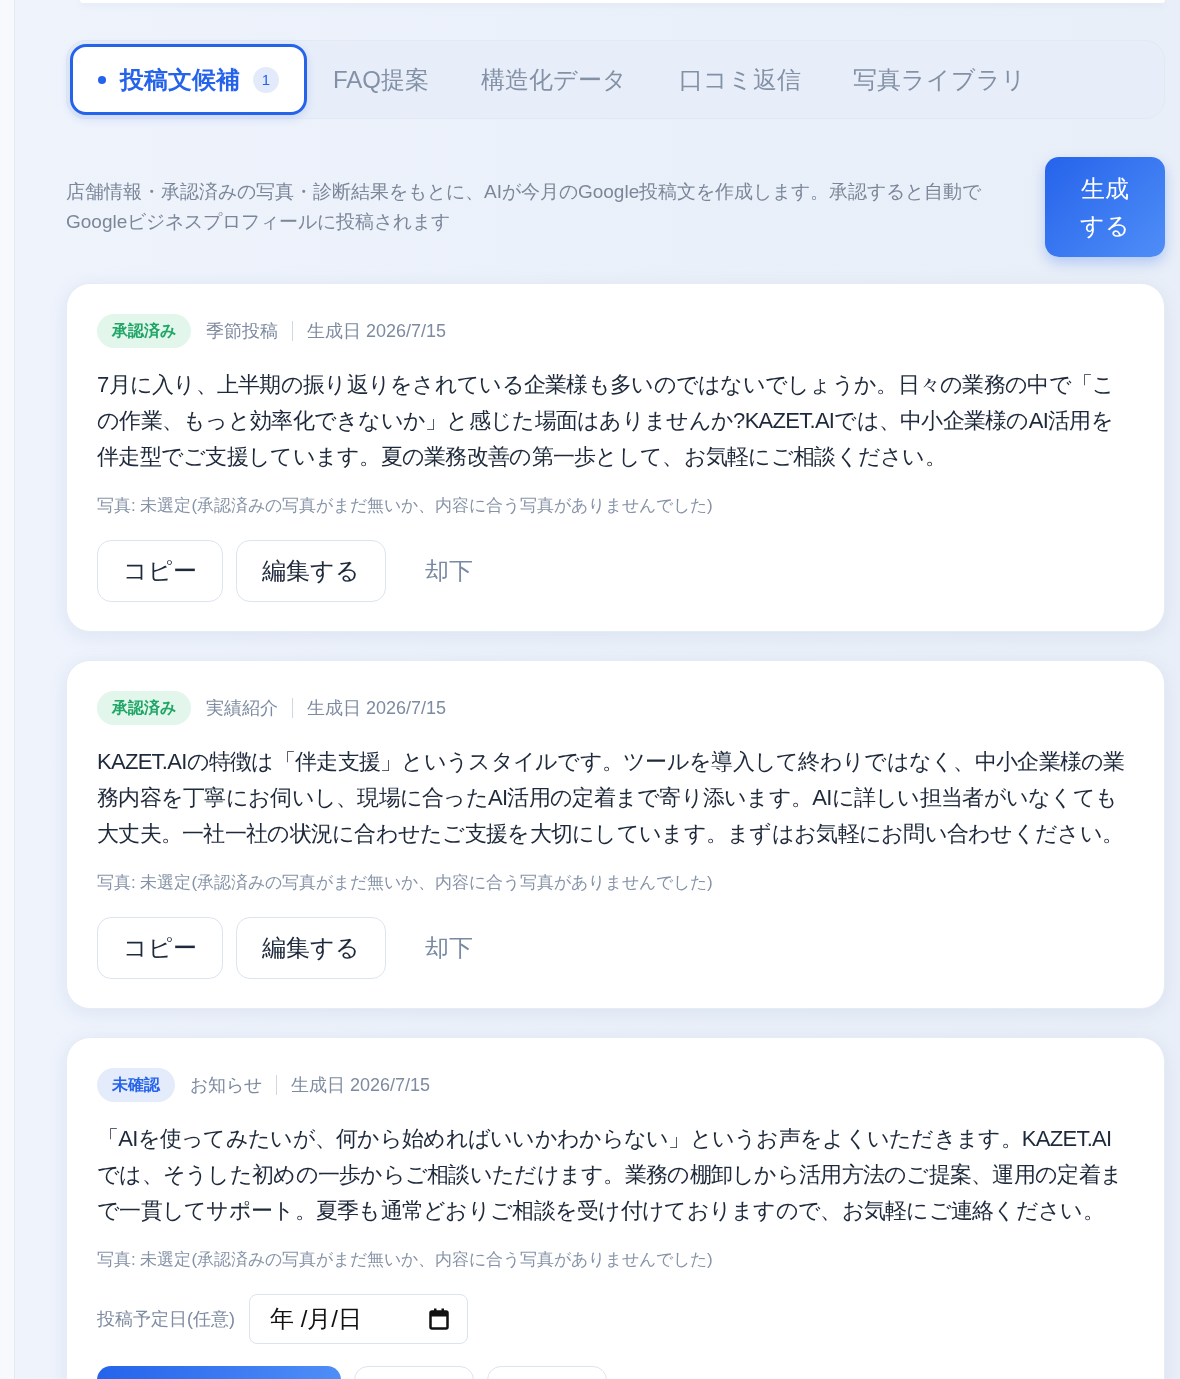 The width and height of the screenshot is (1180, 1379). I want to click on calendar-icon, so click(439, 1319).